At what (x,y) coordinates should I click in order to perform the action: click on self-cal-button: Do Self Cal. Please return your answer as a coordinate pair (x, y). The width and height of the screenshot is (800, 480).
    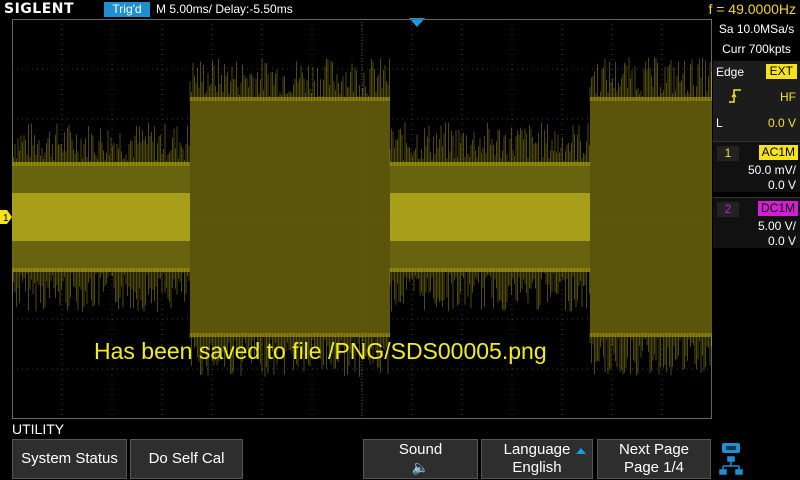
    Looking at the image, I should click on (186, 459).